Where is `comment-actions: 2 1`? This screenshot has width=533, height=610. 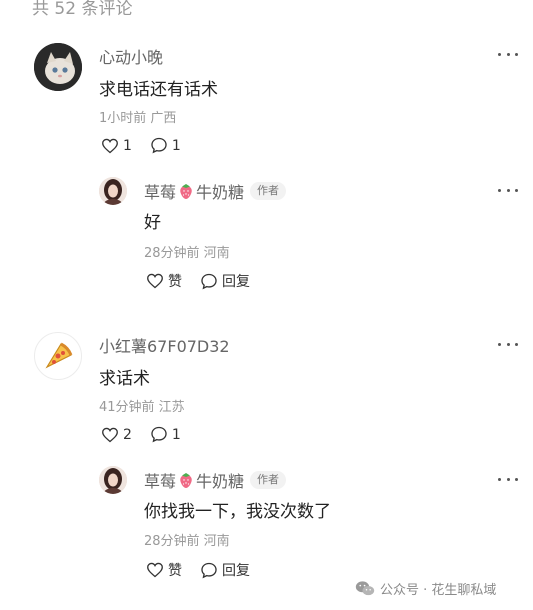 comment-actions: 2 1 is located at coordinates (150, 434).